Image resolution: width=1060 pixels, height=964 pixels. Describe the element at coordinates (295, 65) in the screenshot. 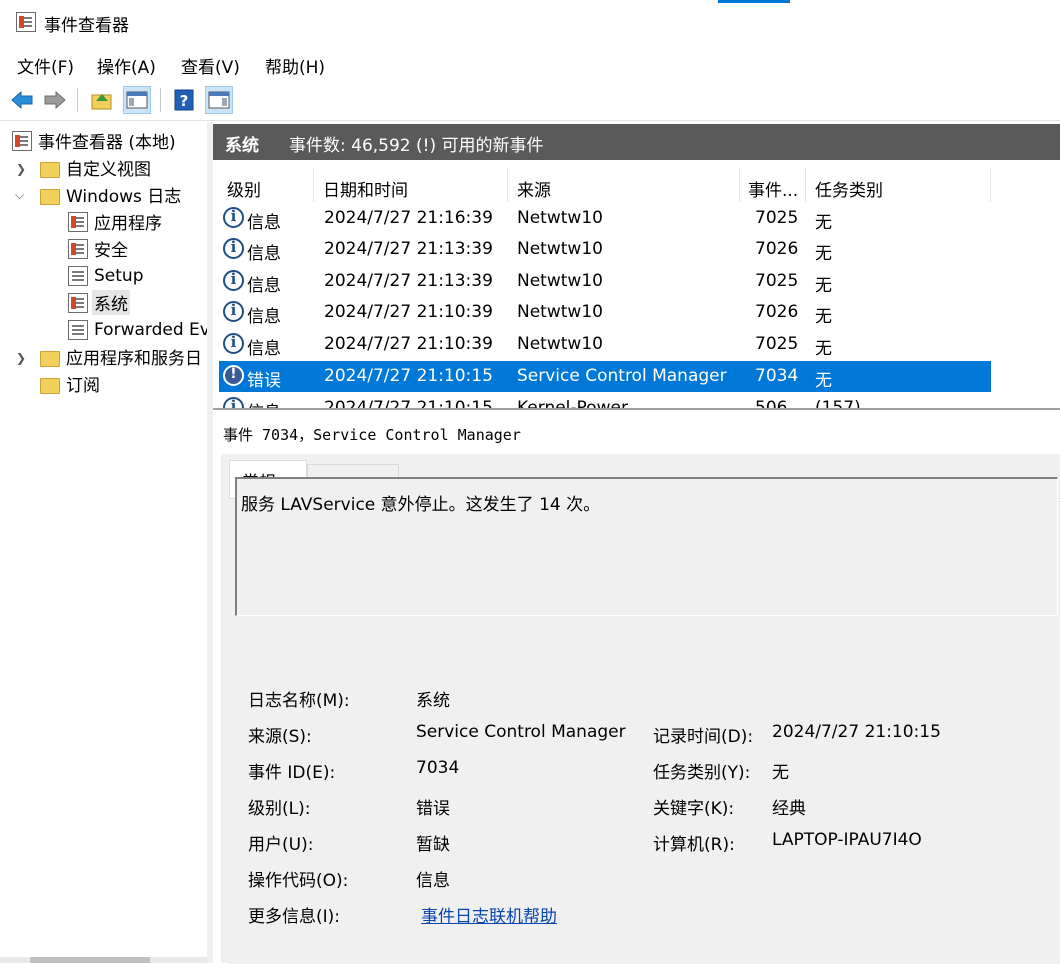

I see `menu-help: 帮助(H)` at that location.